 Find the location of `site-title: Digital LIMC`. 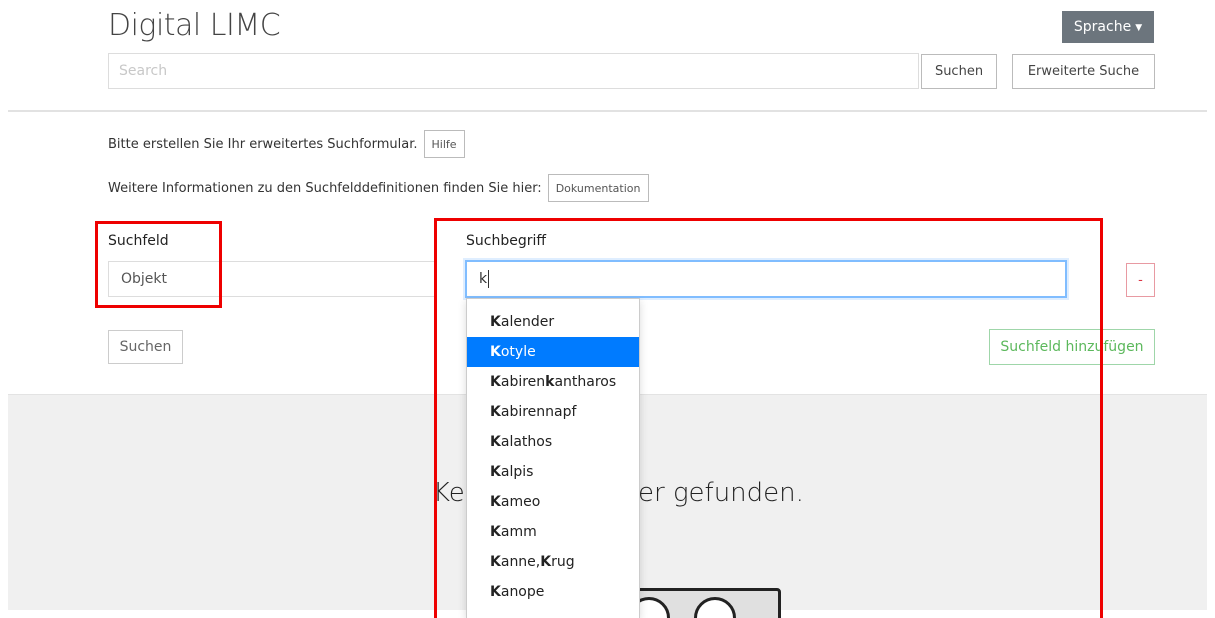

site-title: Digital LIMC is located at coordinates (194, 25).